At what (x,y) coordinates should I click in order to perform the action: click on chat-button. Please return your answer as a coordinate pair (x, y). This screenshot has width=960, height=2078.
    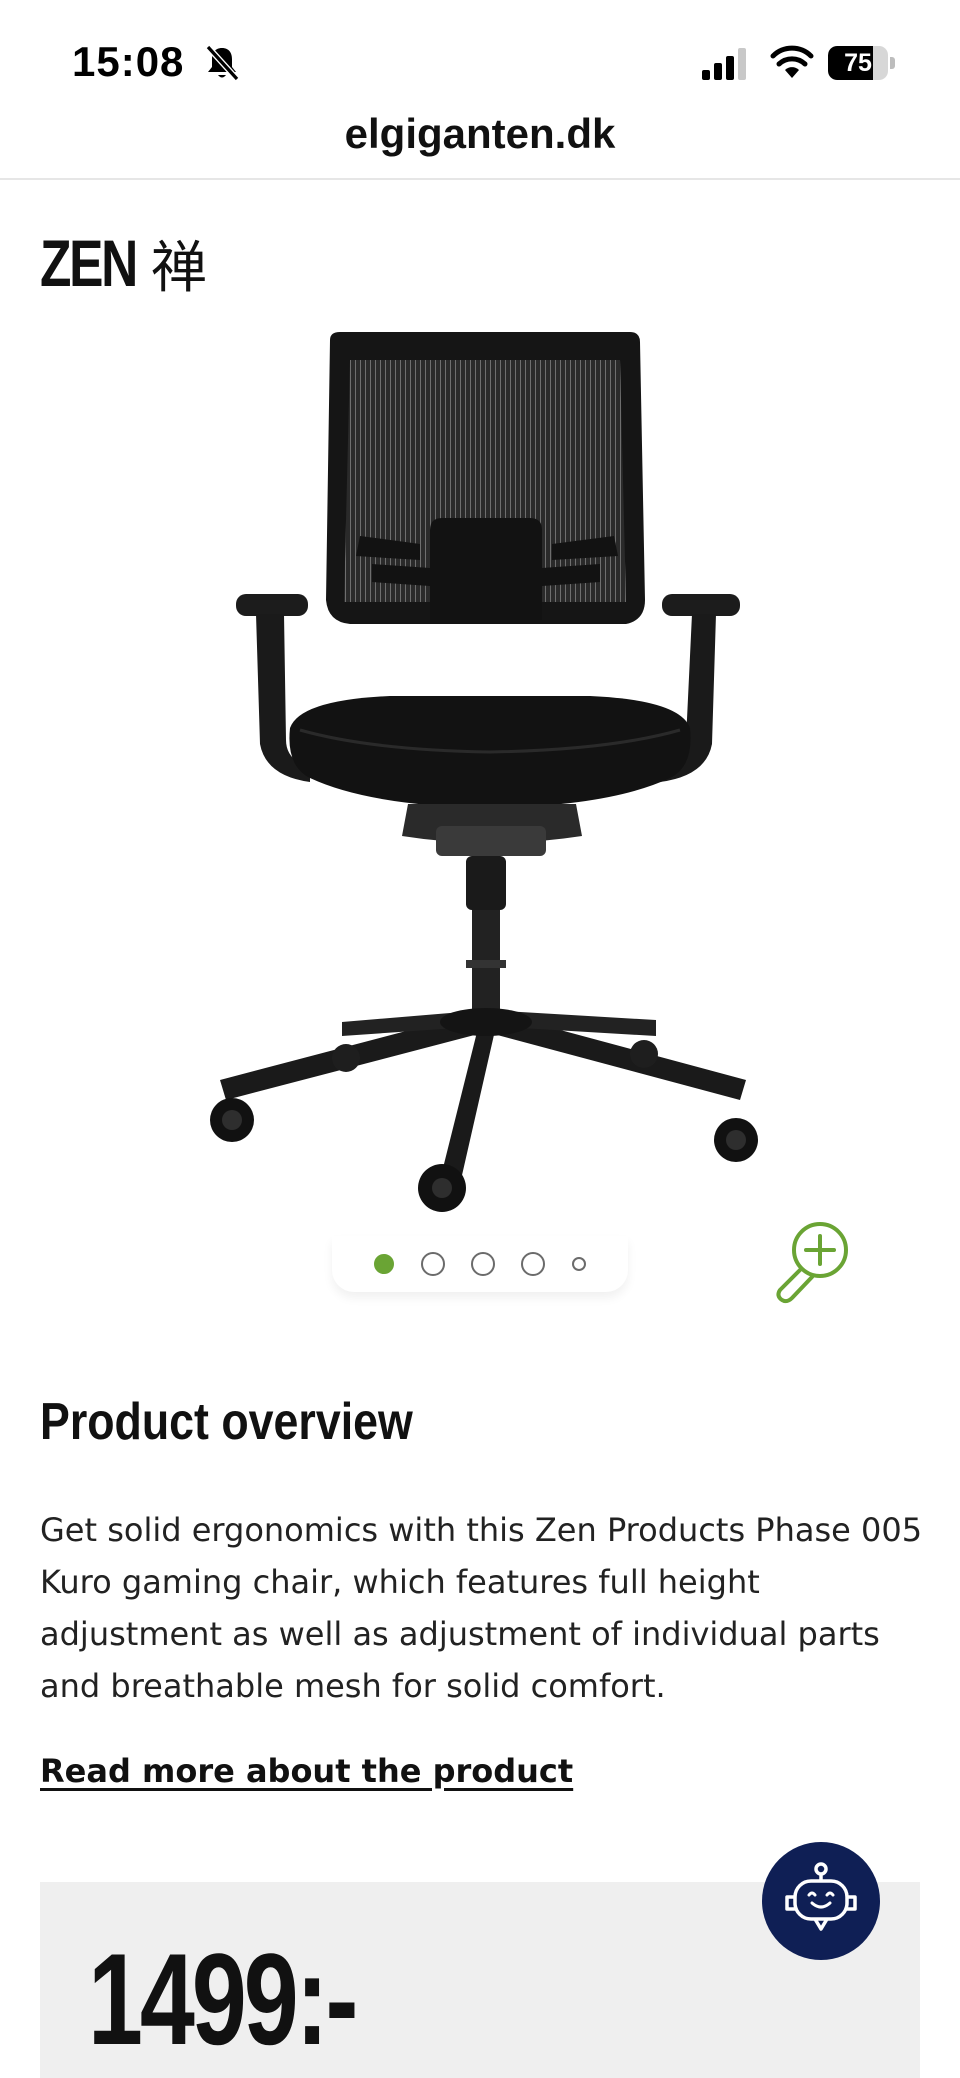
    Looking at the image, I should click on (821, 1901).